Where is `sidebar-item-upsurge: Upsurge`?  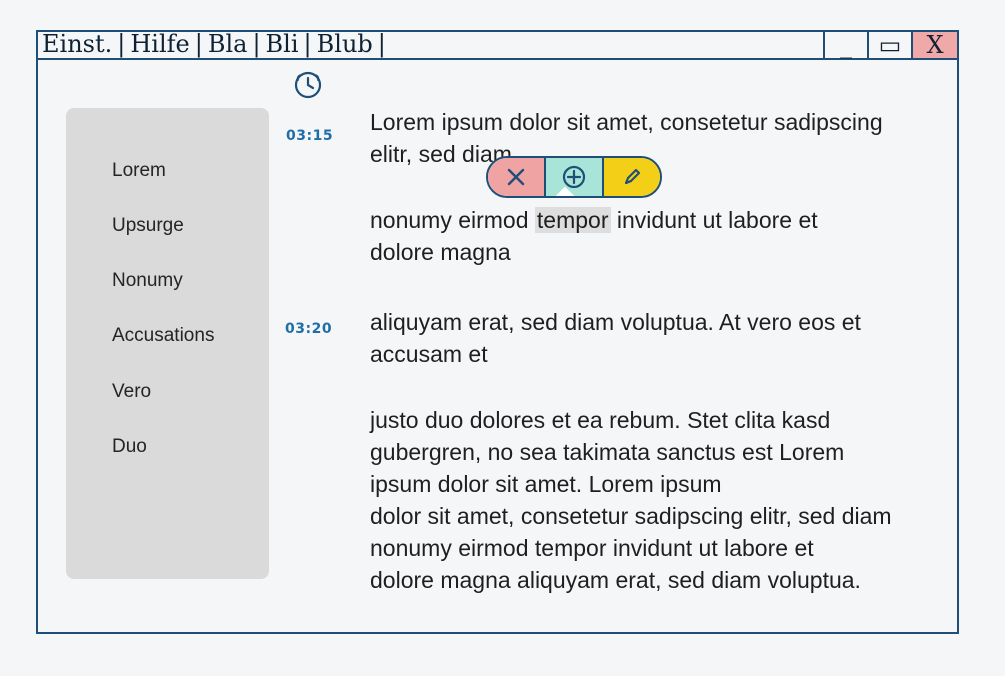
sidebar-item-upsurge: Upsurge is located at coordinates (148, 226).